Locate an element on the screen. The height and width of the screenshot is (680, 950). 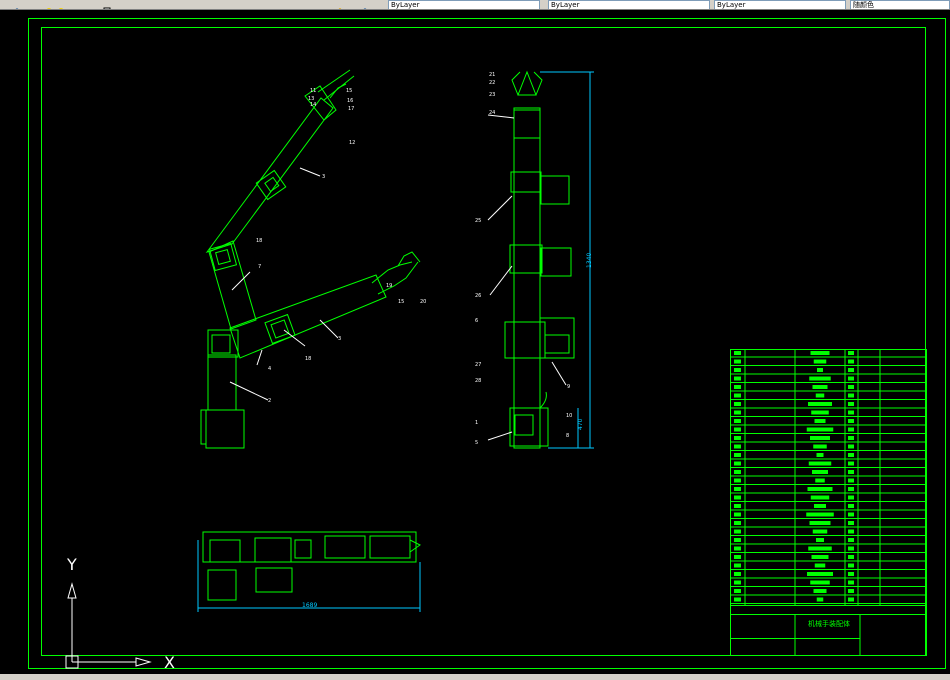
color-dropdown: ByLayer is located at coordinates (464, 4).